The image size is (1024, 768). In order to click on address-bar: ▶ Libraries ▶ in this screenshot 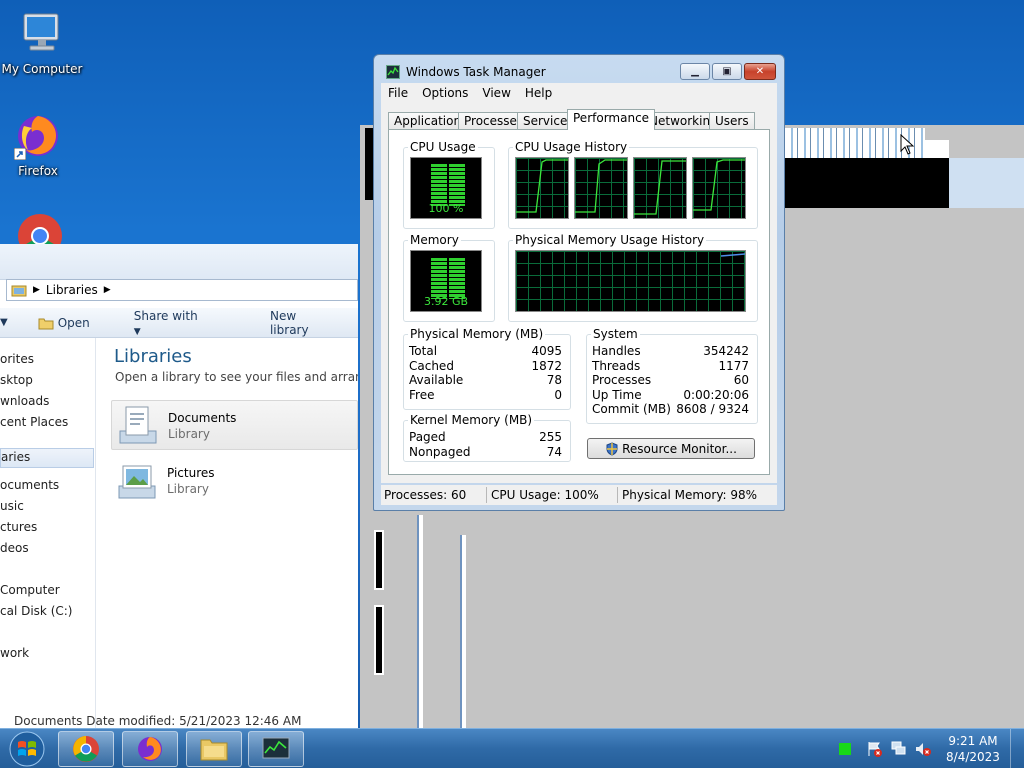, I will do `click(182, 290)`.